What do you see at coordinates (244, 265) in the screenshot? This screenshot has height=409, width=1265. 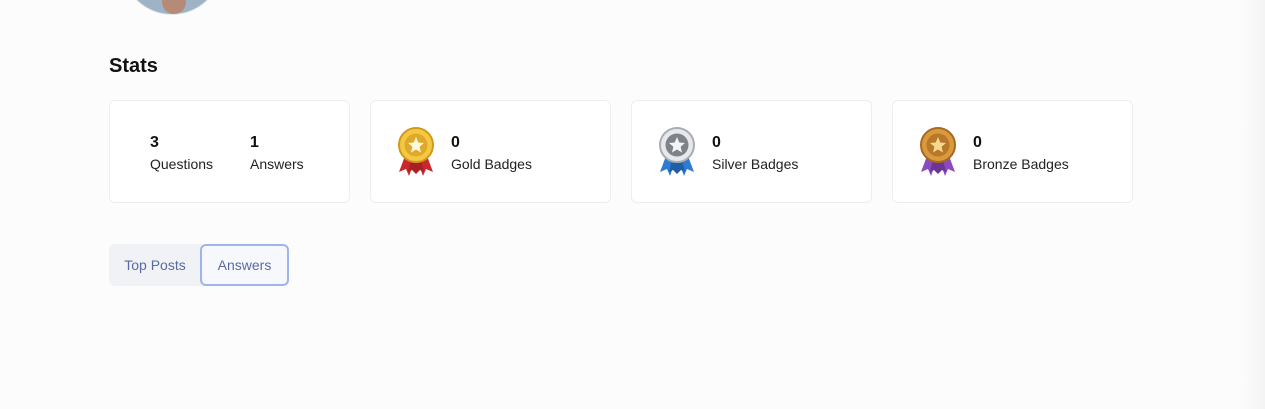 I see `tab-answers: Answers` at bounding box center [244, 265].